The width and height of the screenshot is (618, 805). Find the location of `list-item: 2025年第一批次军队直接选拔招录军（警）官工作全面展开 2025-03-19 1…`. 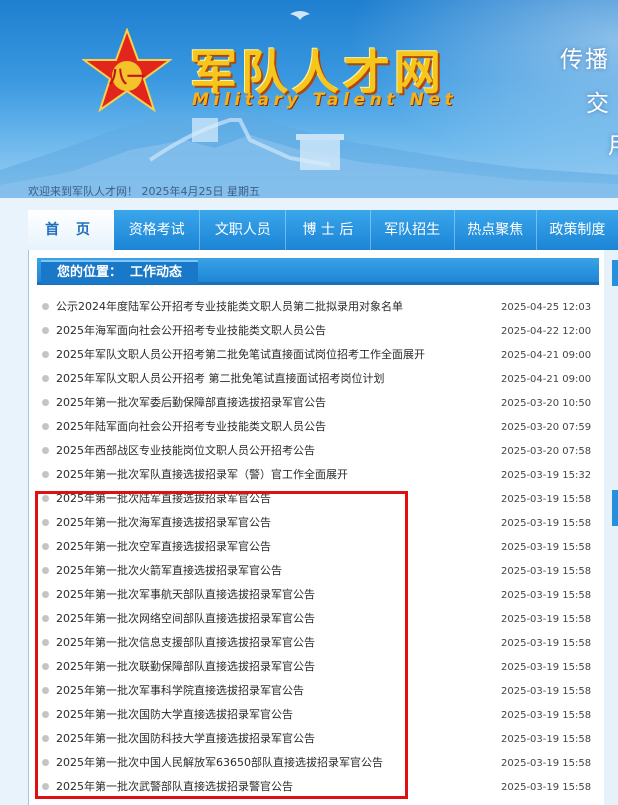

list-item: 2025年第一批次军队直接选拔招录军（警）官工作全面展开 2025-03-19 1… is located at coordinates (317, 475).